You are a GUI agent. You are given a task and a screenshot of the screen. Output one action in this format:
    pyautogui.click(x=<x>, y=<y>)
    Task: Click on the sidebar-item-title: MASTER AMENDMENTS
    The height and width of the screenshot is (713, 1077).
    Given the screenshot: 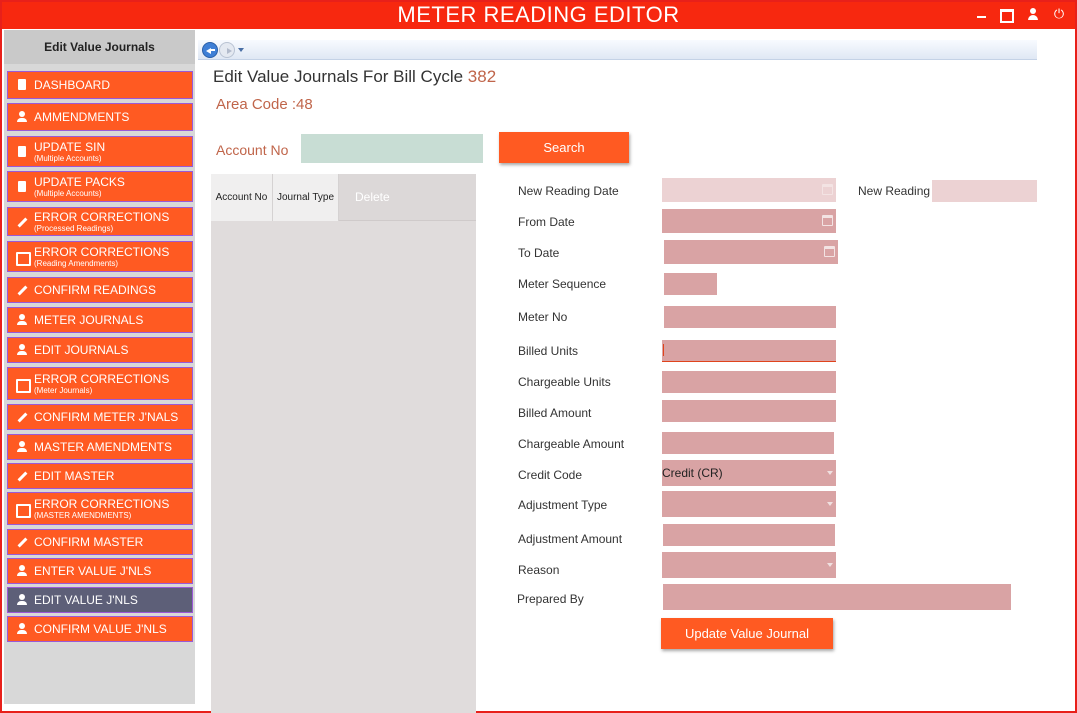 What is the action you would take?
    pyautogui.click(x=103, y=446)
    